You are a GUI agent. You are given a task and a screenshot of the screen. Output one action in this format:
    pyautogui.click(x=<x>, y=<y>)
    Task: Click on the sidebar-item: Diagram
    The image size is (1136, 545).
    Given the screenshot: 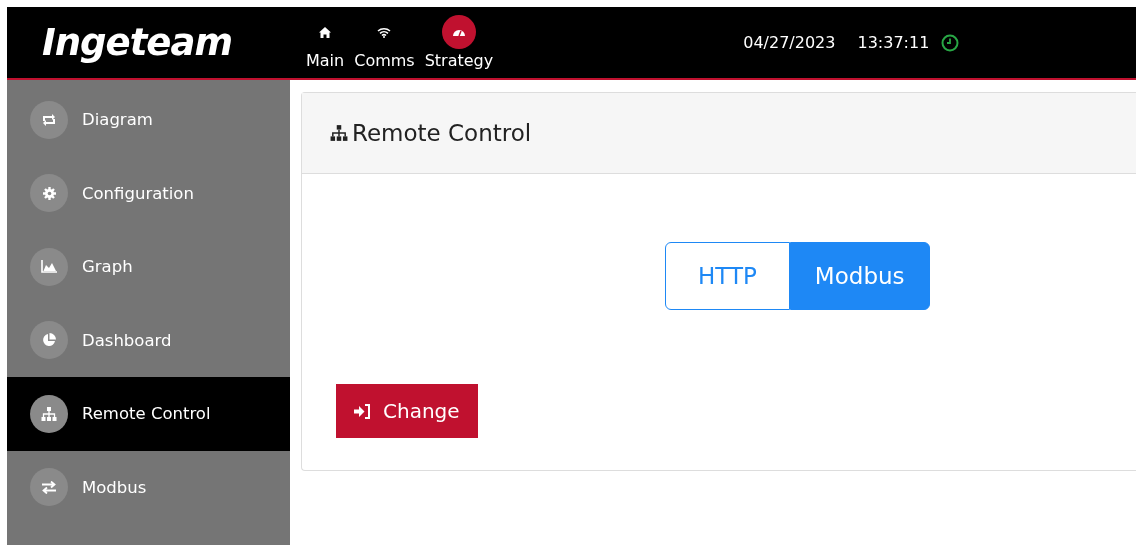 What is the action you would take?
    pyautogui.click(x=148, y=120)
    